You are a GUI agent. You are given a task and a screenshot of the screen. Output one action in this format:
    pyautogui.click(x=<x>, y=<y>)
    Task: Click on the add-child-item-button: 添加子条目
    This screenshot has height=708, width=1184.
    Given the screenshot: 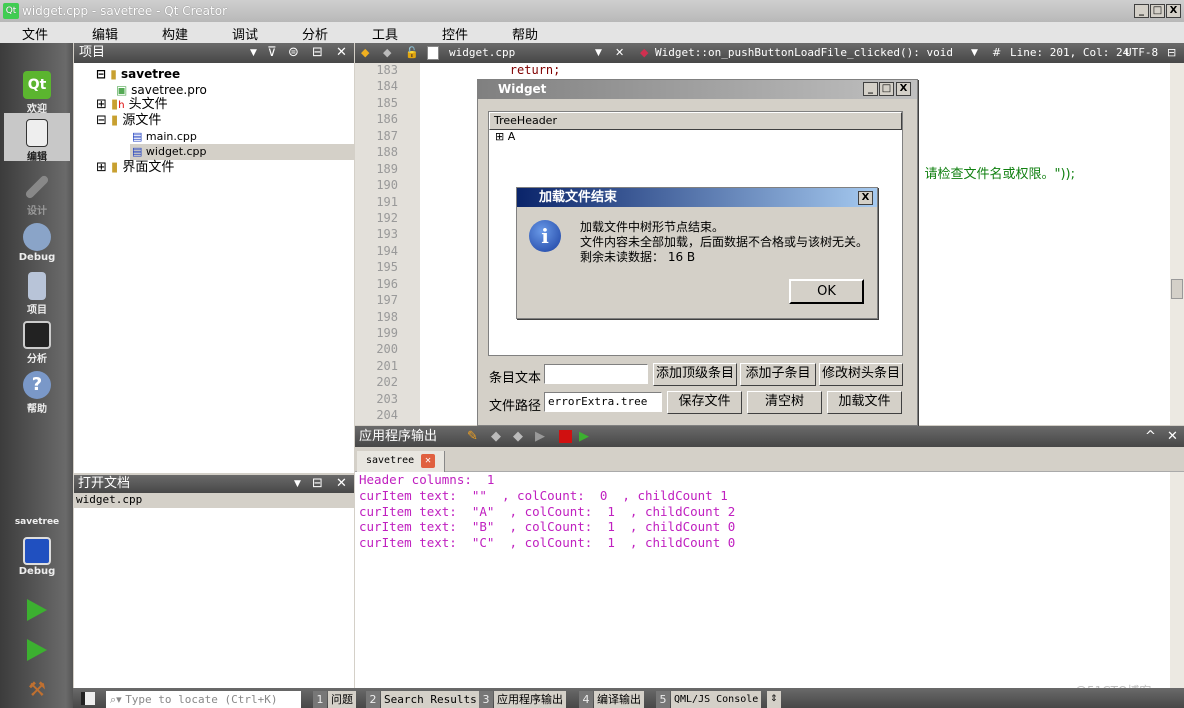 What is the action you would take?
    pyautogui.click(x=778, y=374)
    